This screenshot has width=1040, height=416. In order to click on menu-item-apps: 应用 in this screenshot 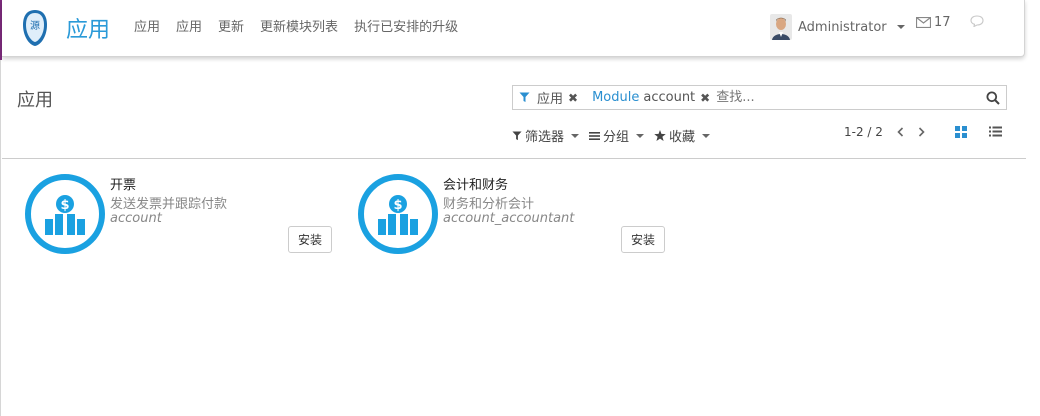, I will do `click(147, 25)`.